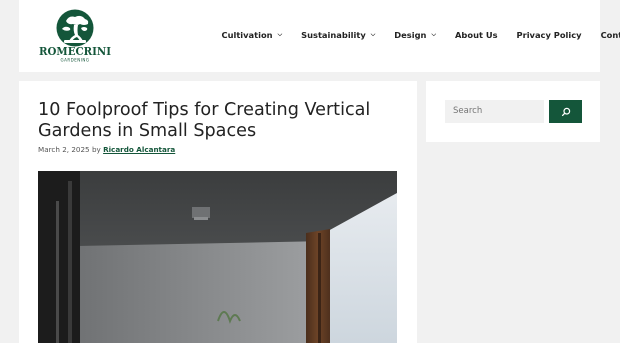  I want to click on bonsai-tree-icon: ROMECRINI GARDENING, so click(75, 36).